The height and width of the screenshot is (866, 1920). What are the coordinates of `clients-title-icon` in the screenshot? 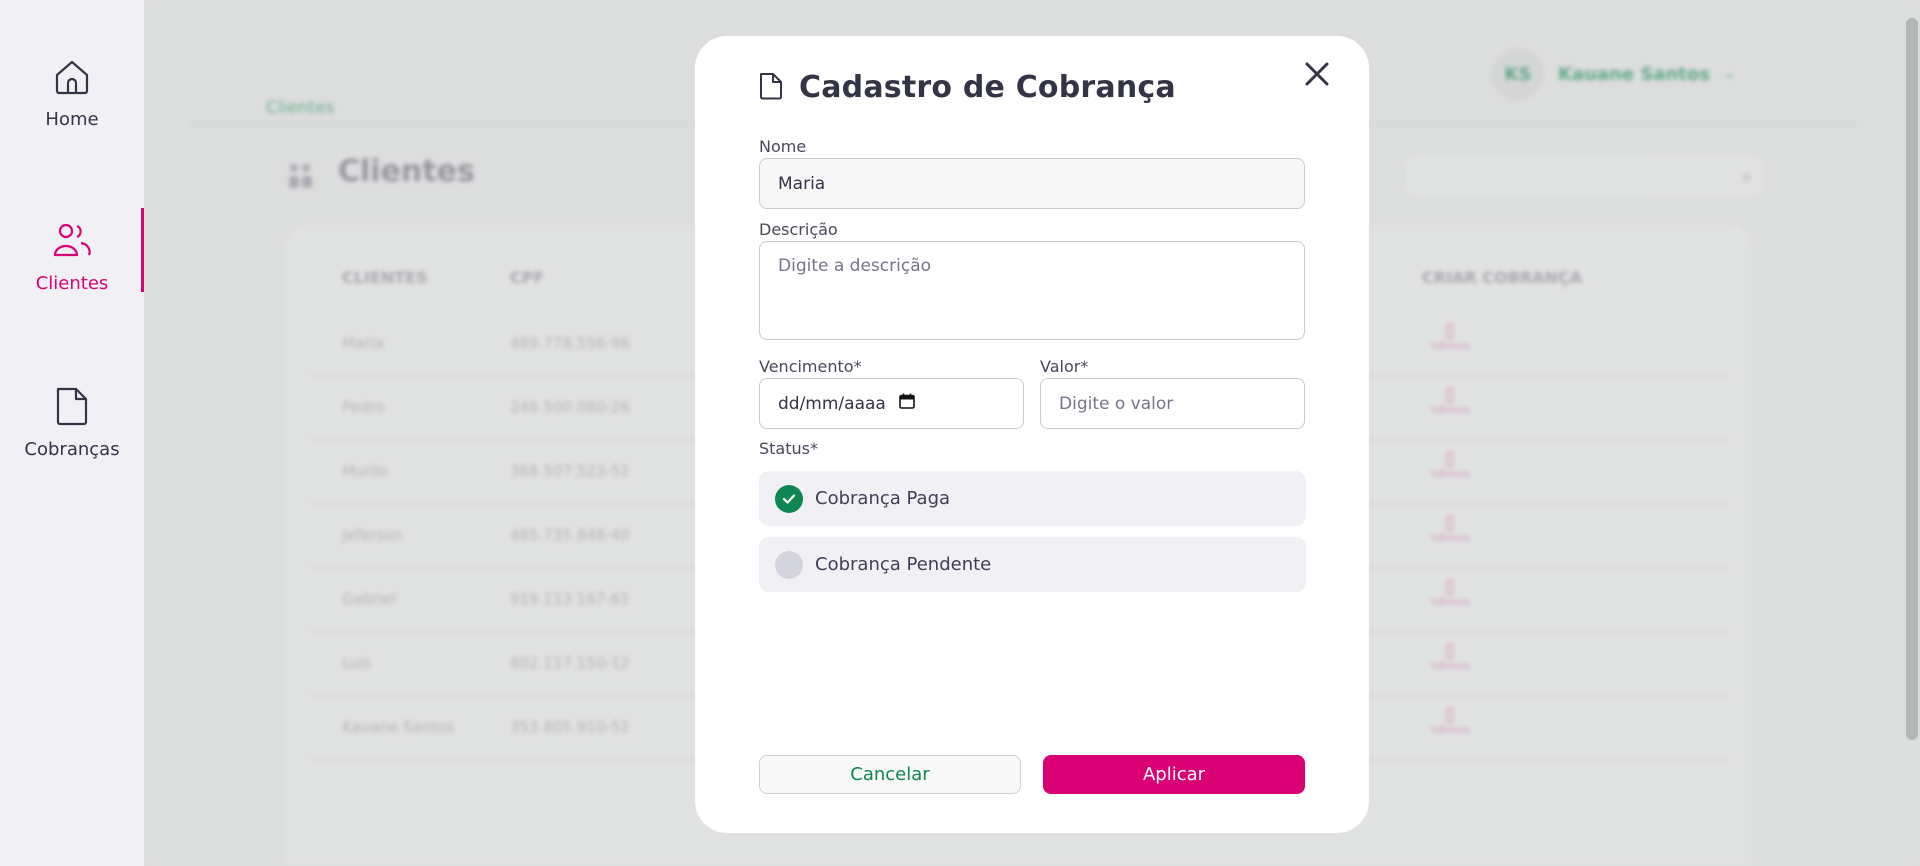 It's located at (301, 179).